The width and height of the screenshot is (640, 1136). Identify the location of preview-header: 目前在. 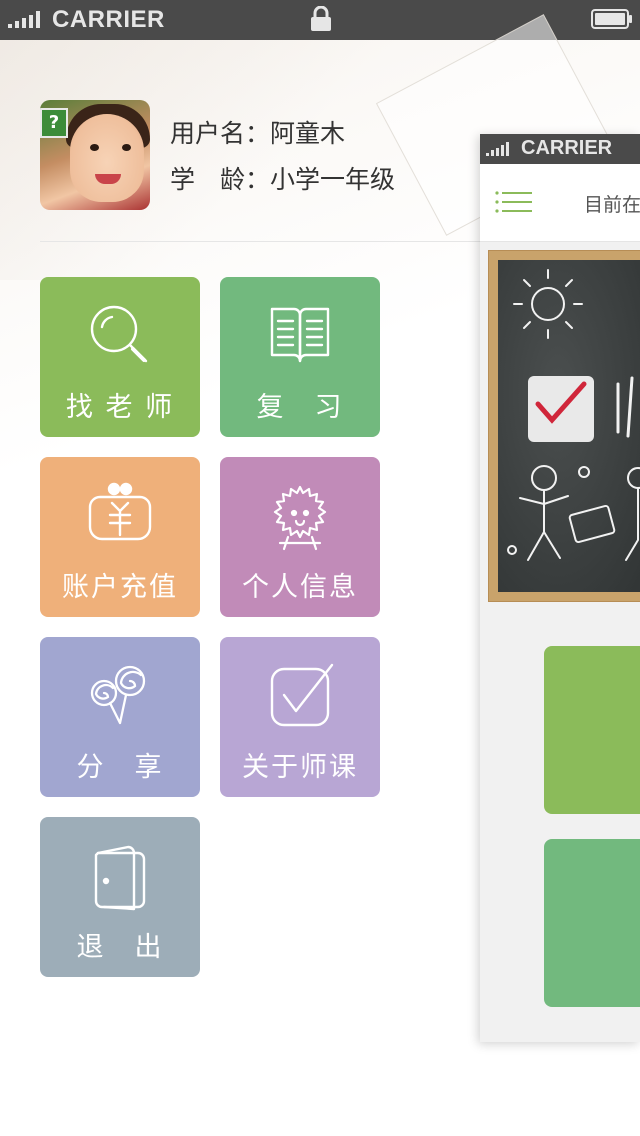
(560, 203).